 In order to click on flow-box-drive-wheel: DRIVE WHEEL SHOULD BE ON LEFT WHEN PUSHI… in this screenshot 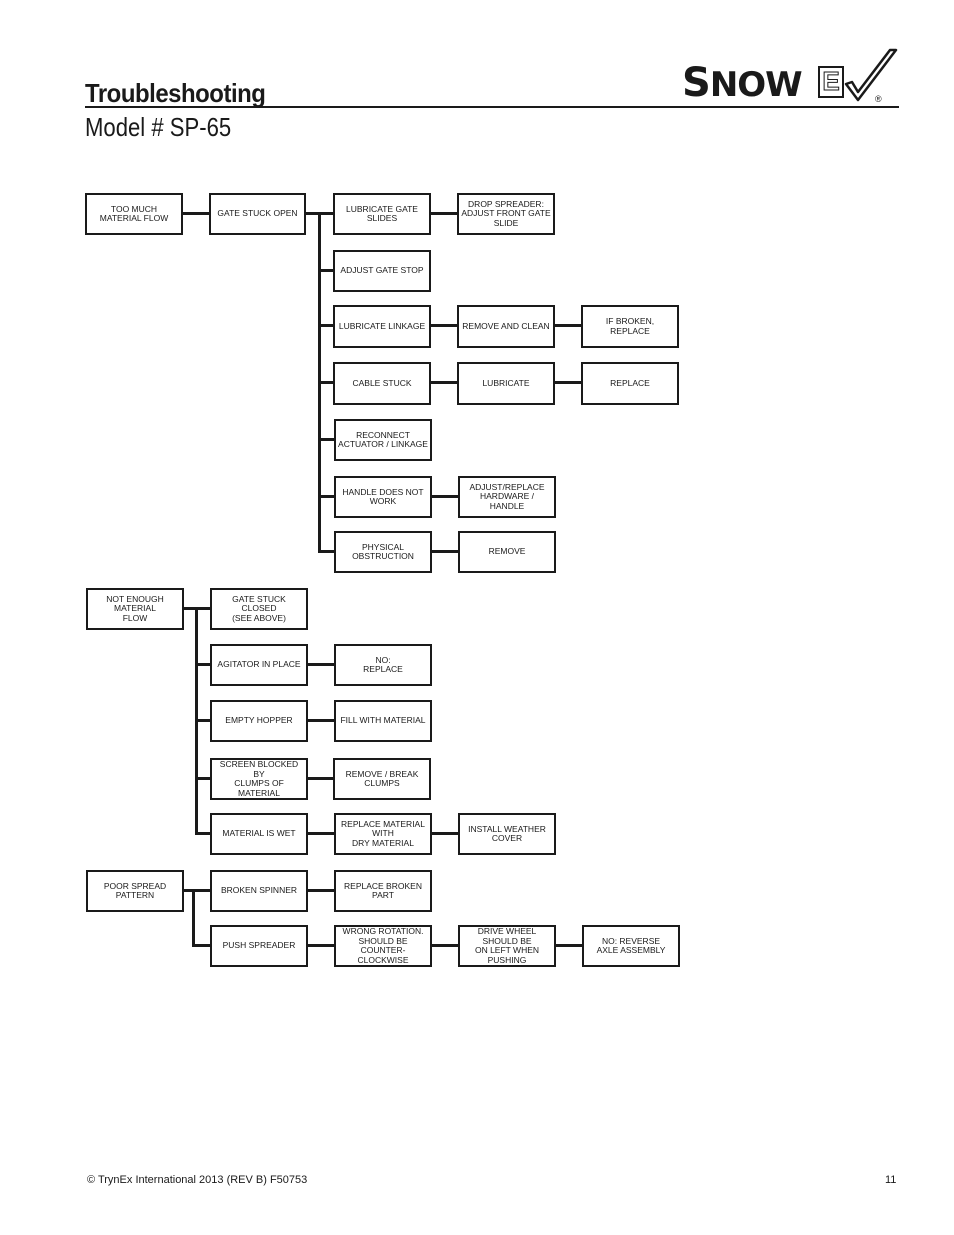, I will do `click(507, 946)`.